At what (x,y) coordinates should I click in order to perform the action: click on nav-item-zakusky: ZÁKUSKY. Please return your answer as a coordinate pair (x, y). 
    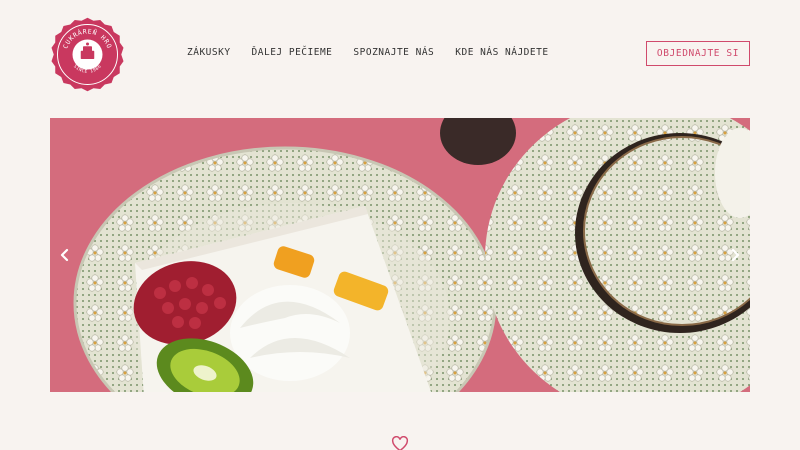
    Looking at the image, I should click on (209, 52).